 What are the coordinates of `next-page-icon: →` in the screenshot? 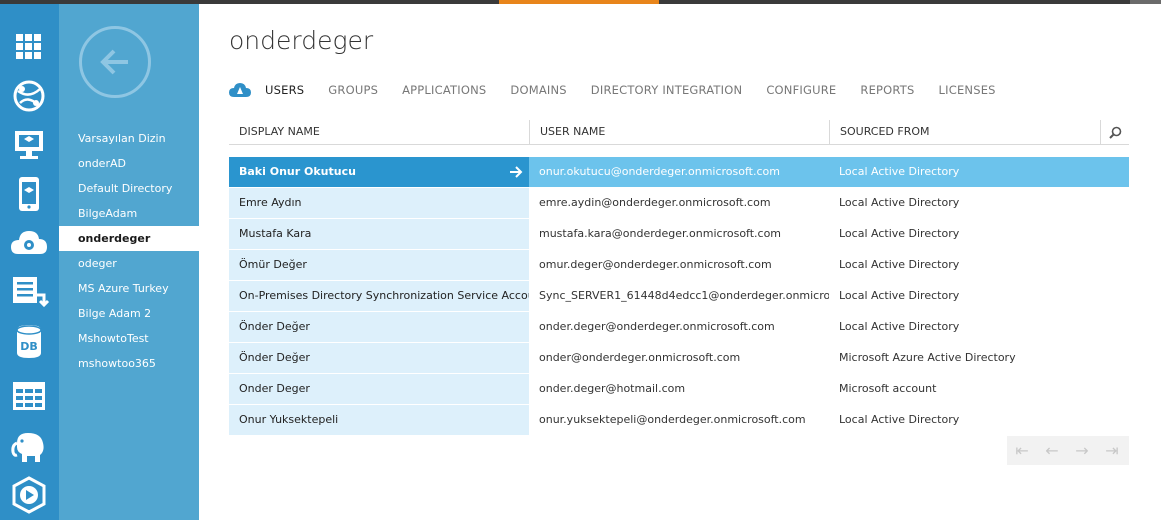 It's located at (1082, 450).